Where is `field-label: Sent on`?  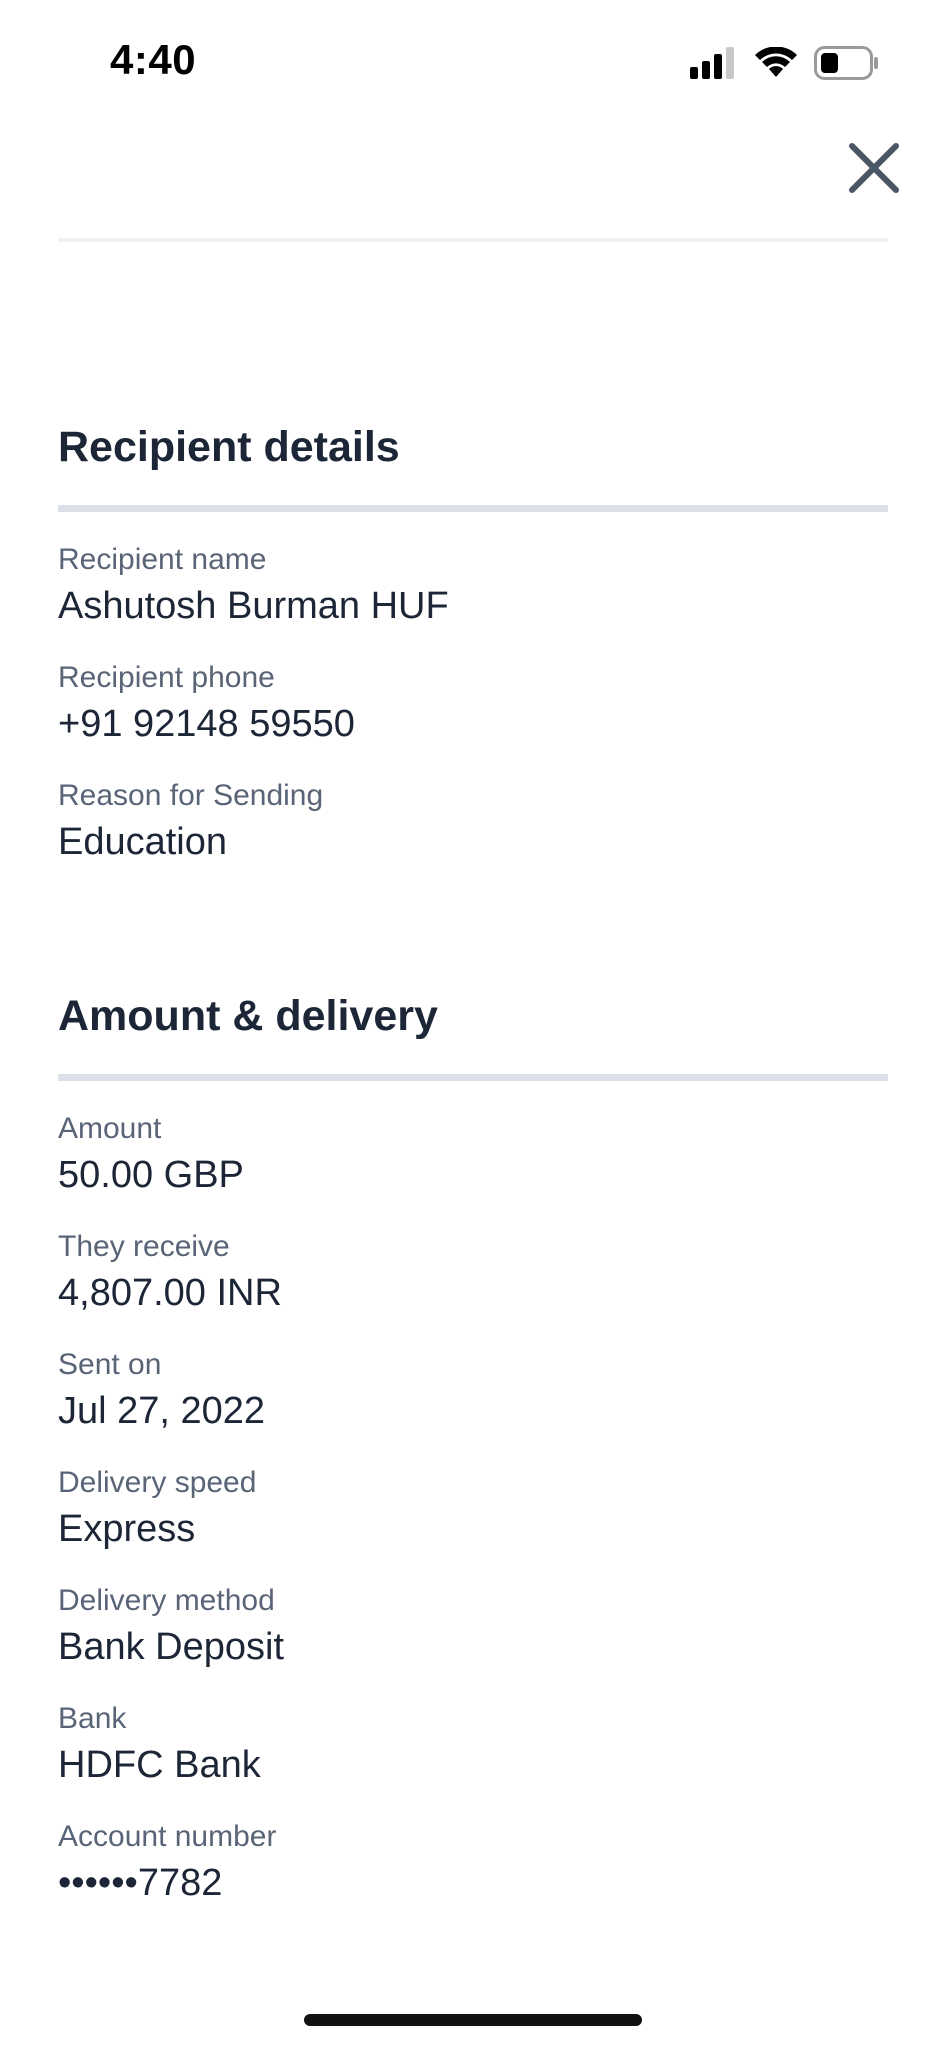 field-label: Sent on is located at coordinates (110, 1364).